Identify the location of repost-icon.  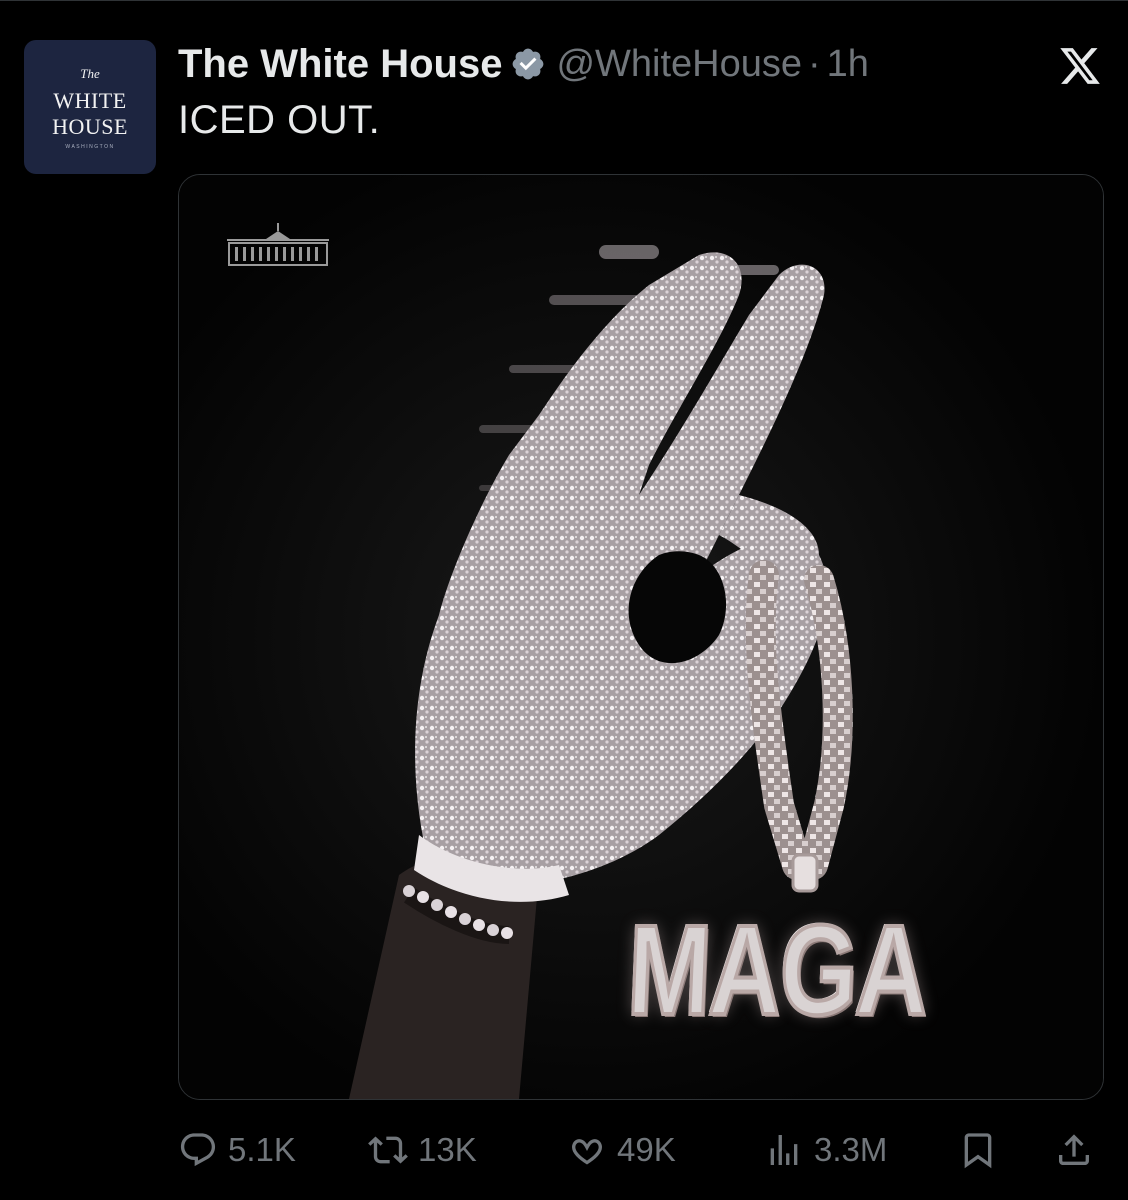
(388, 1150).